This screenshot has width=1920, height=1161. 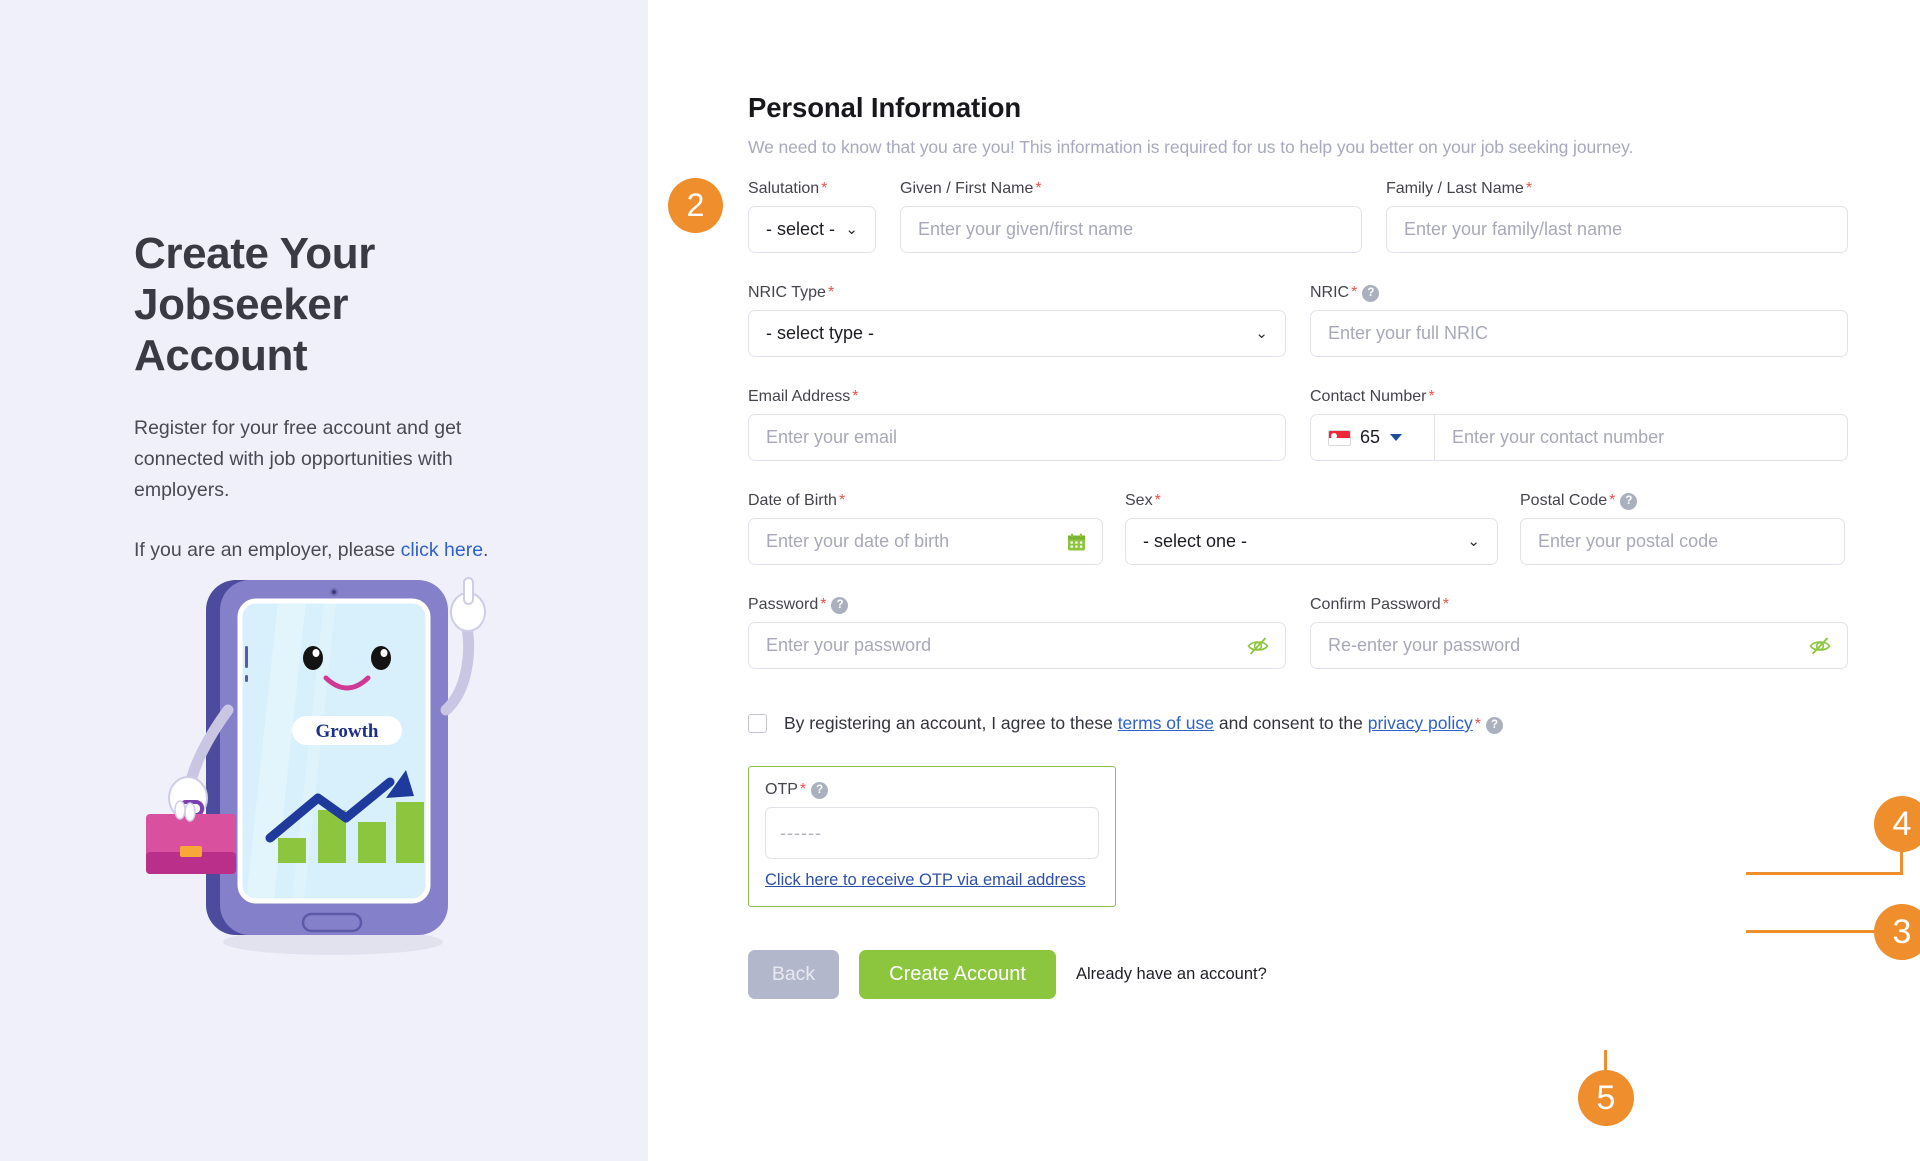 I want to click on contact-label-text: Contact Number, so click(x=1368, y=396).